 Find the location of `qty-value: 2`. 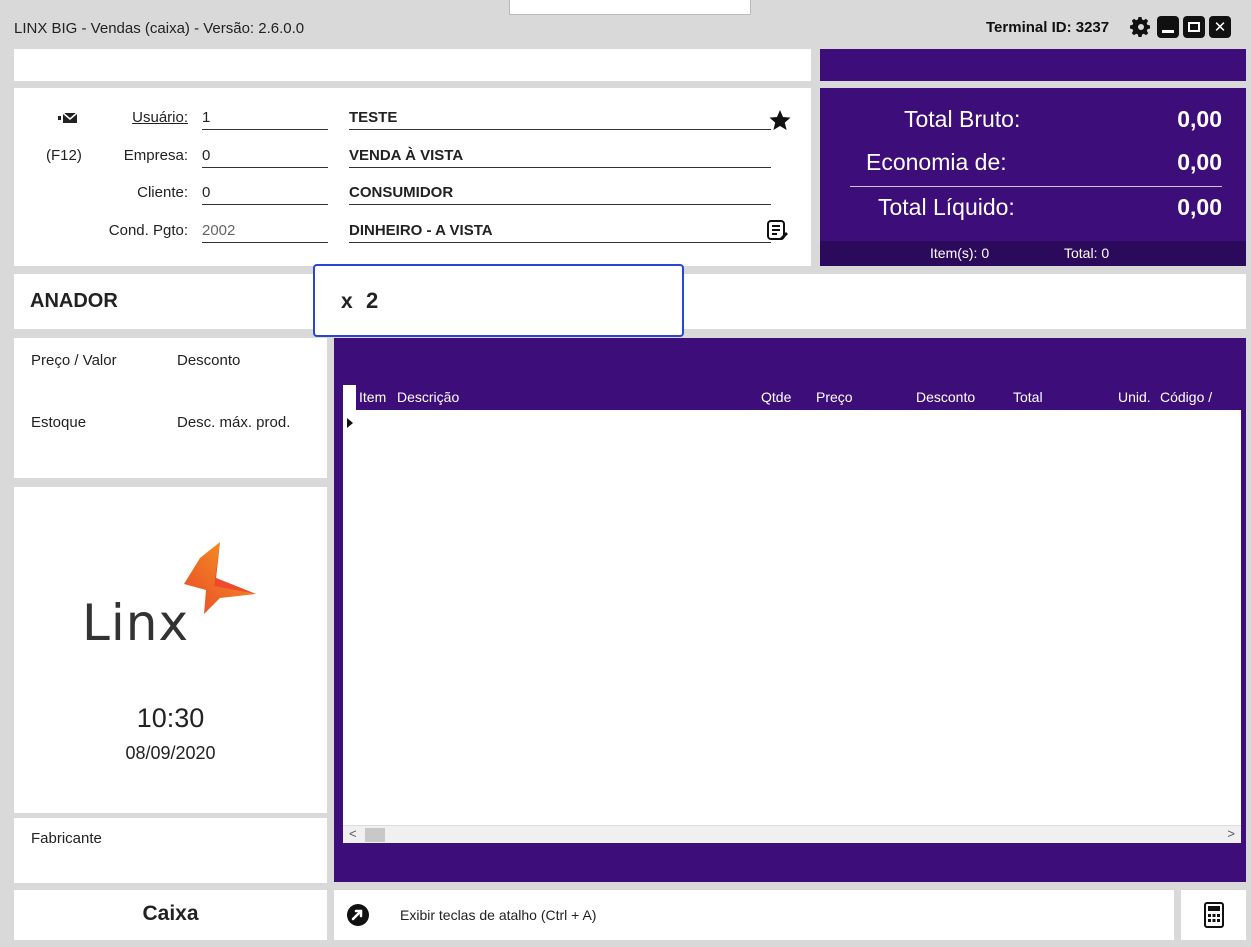

qty-value: 2 is located at coordinates (372, 300).